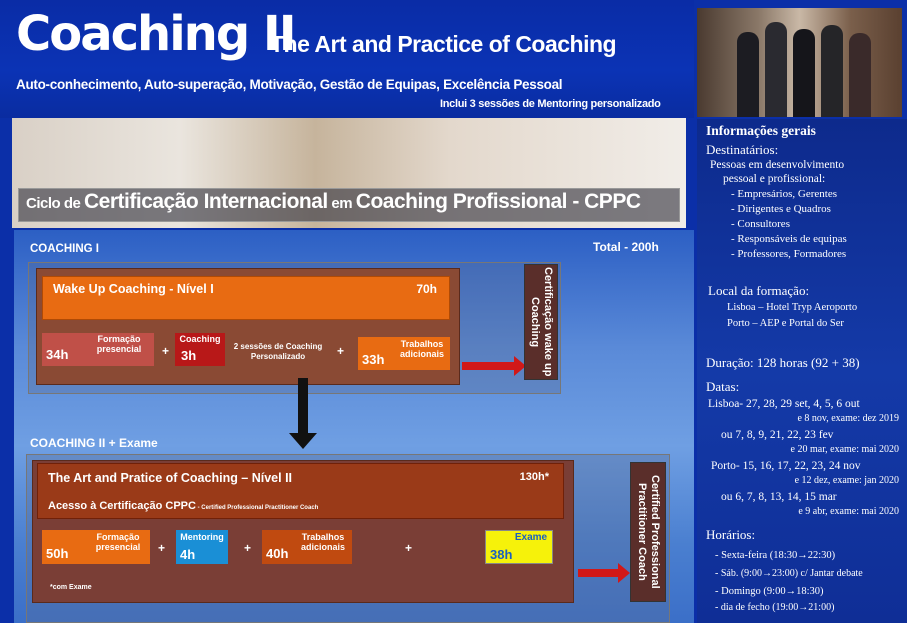 The width and height of the screenshot is (907, 623). I want to click on dest-item: - Dirigentes e Quadros, so click(781, 209).